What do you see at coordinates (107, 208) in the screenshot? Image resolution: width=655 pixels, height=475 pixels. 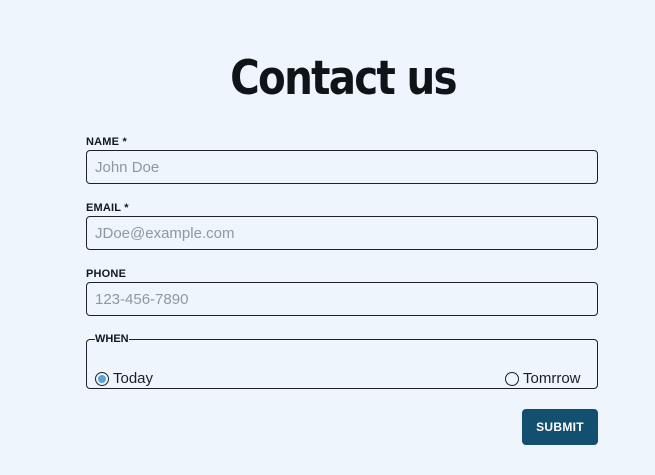 I see `email-label: EMAIL *` at bounding box center [107, 208].